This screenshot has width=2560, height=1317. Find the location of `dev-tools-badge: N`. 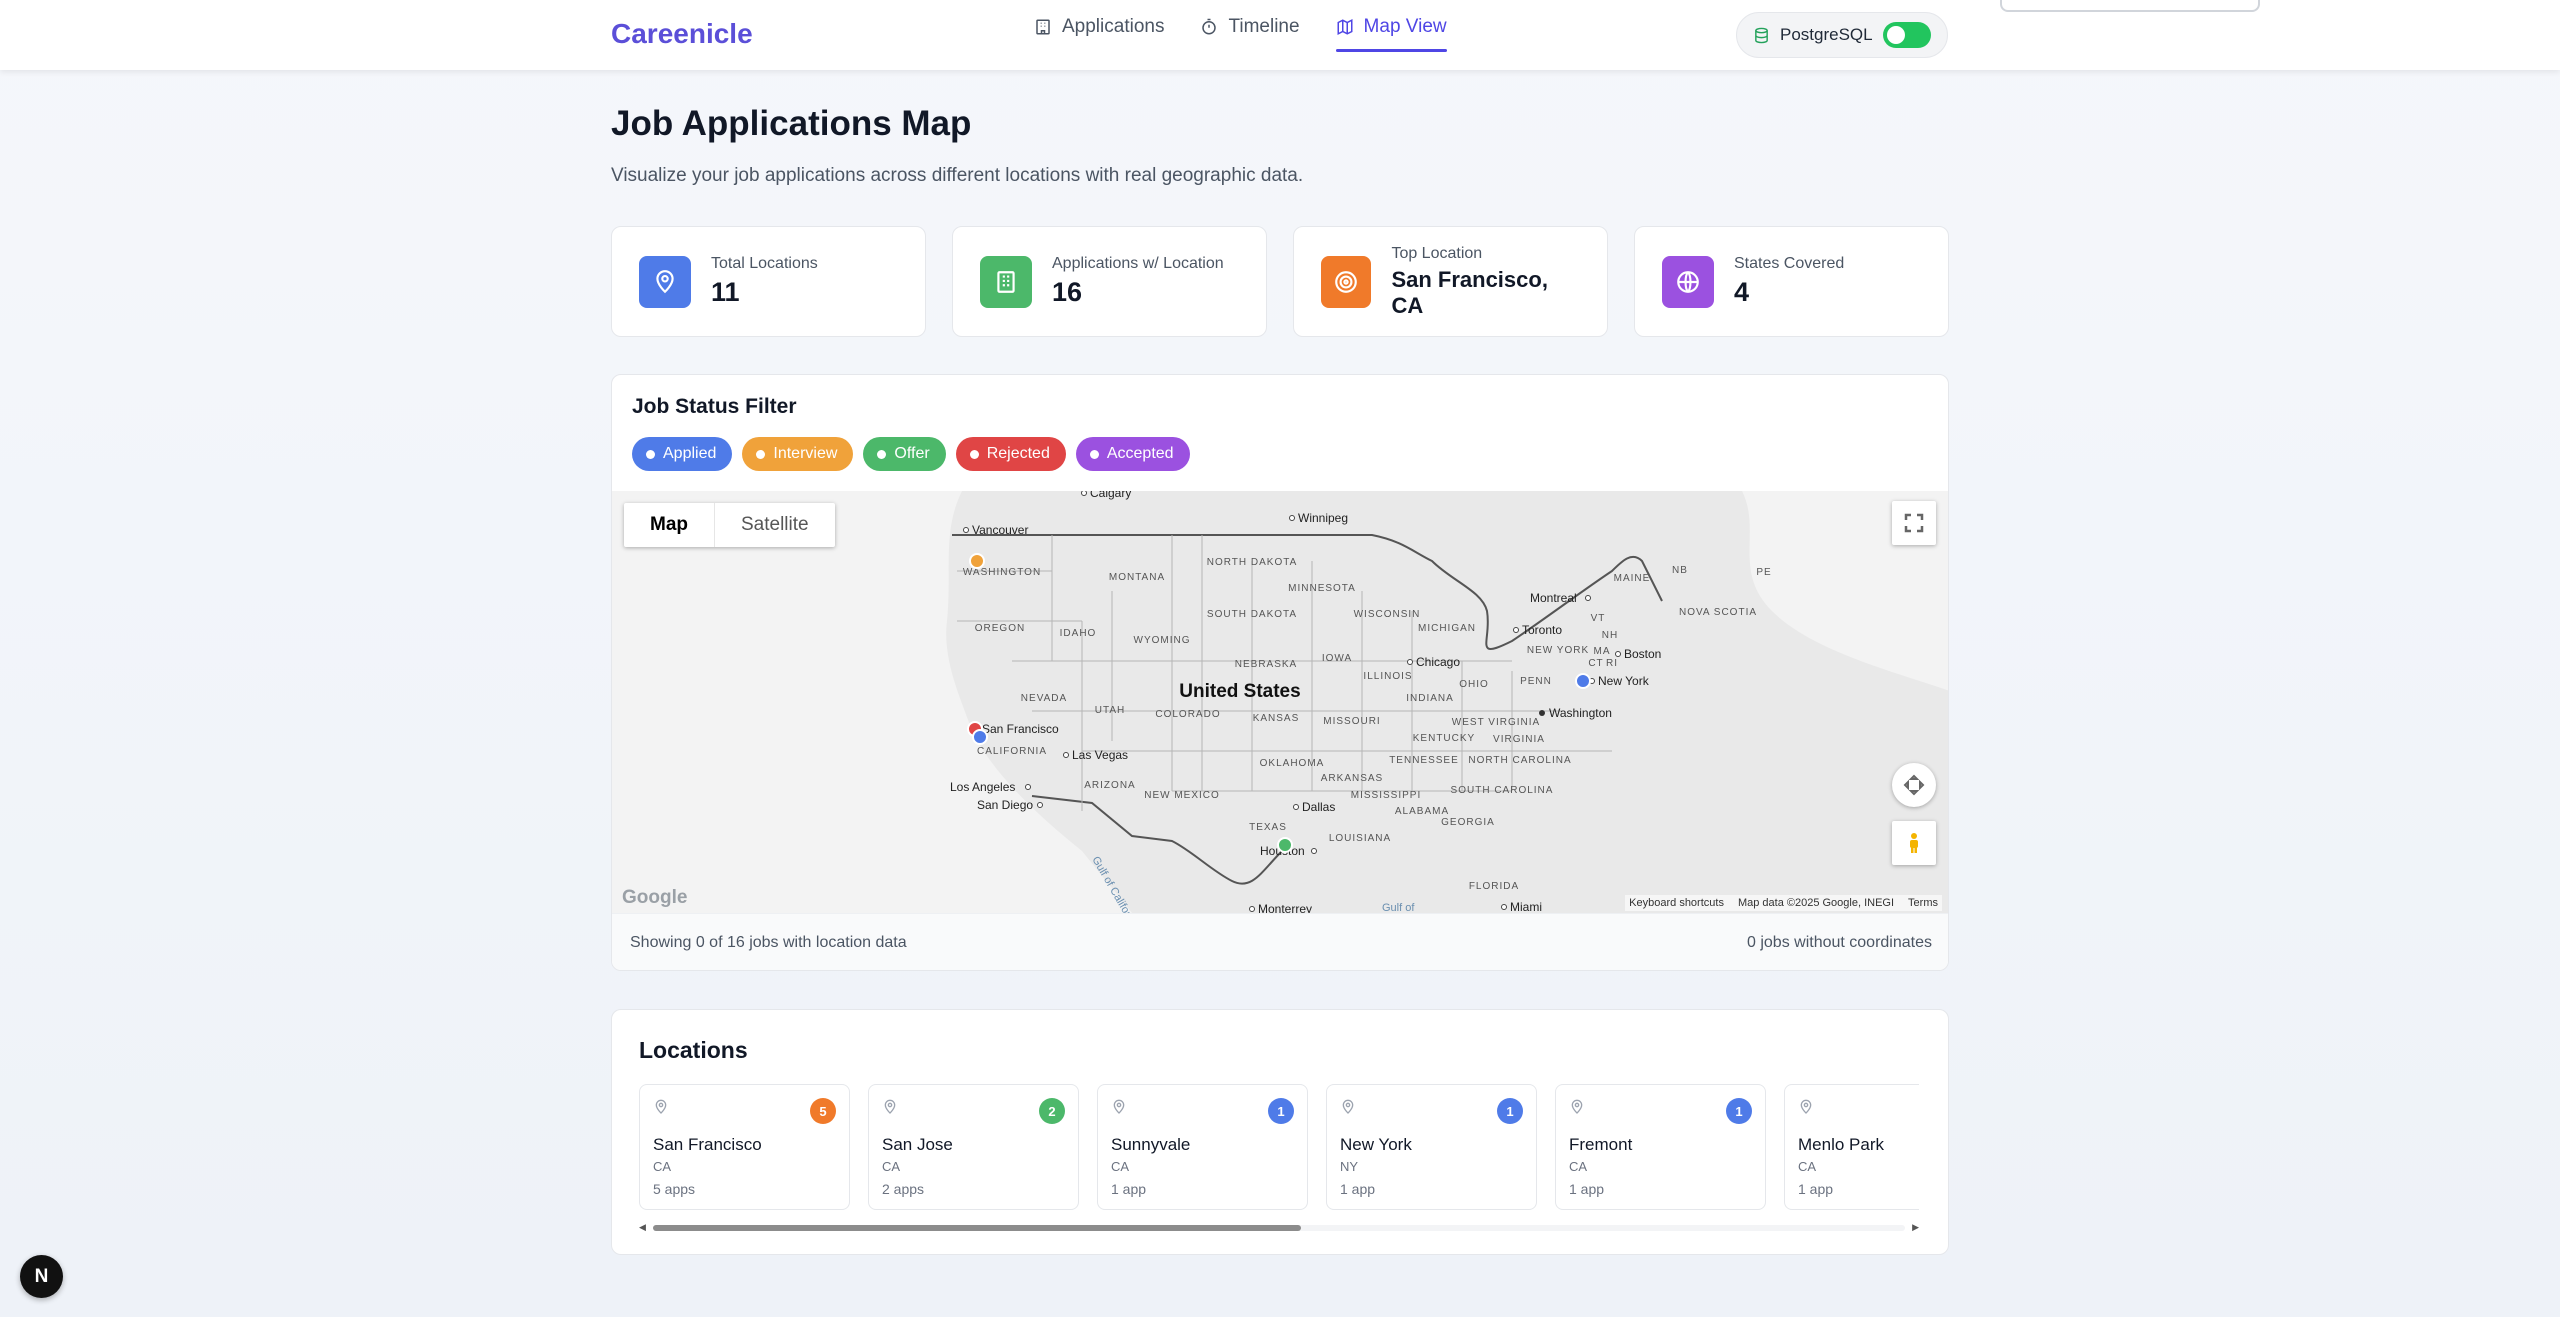

dev-tools-badge: N is located at coordinates (41, 1276).